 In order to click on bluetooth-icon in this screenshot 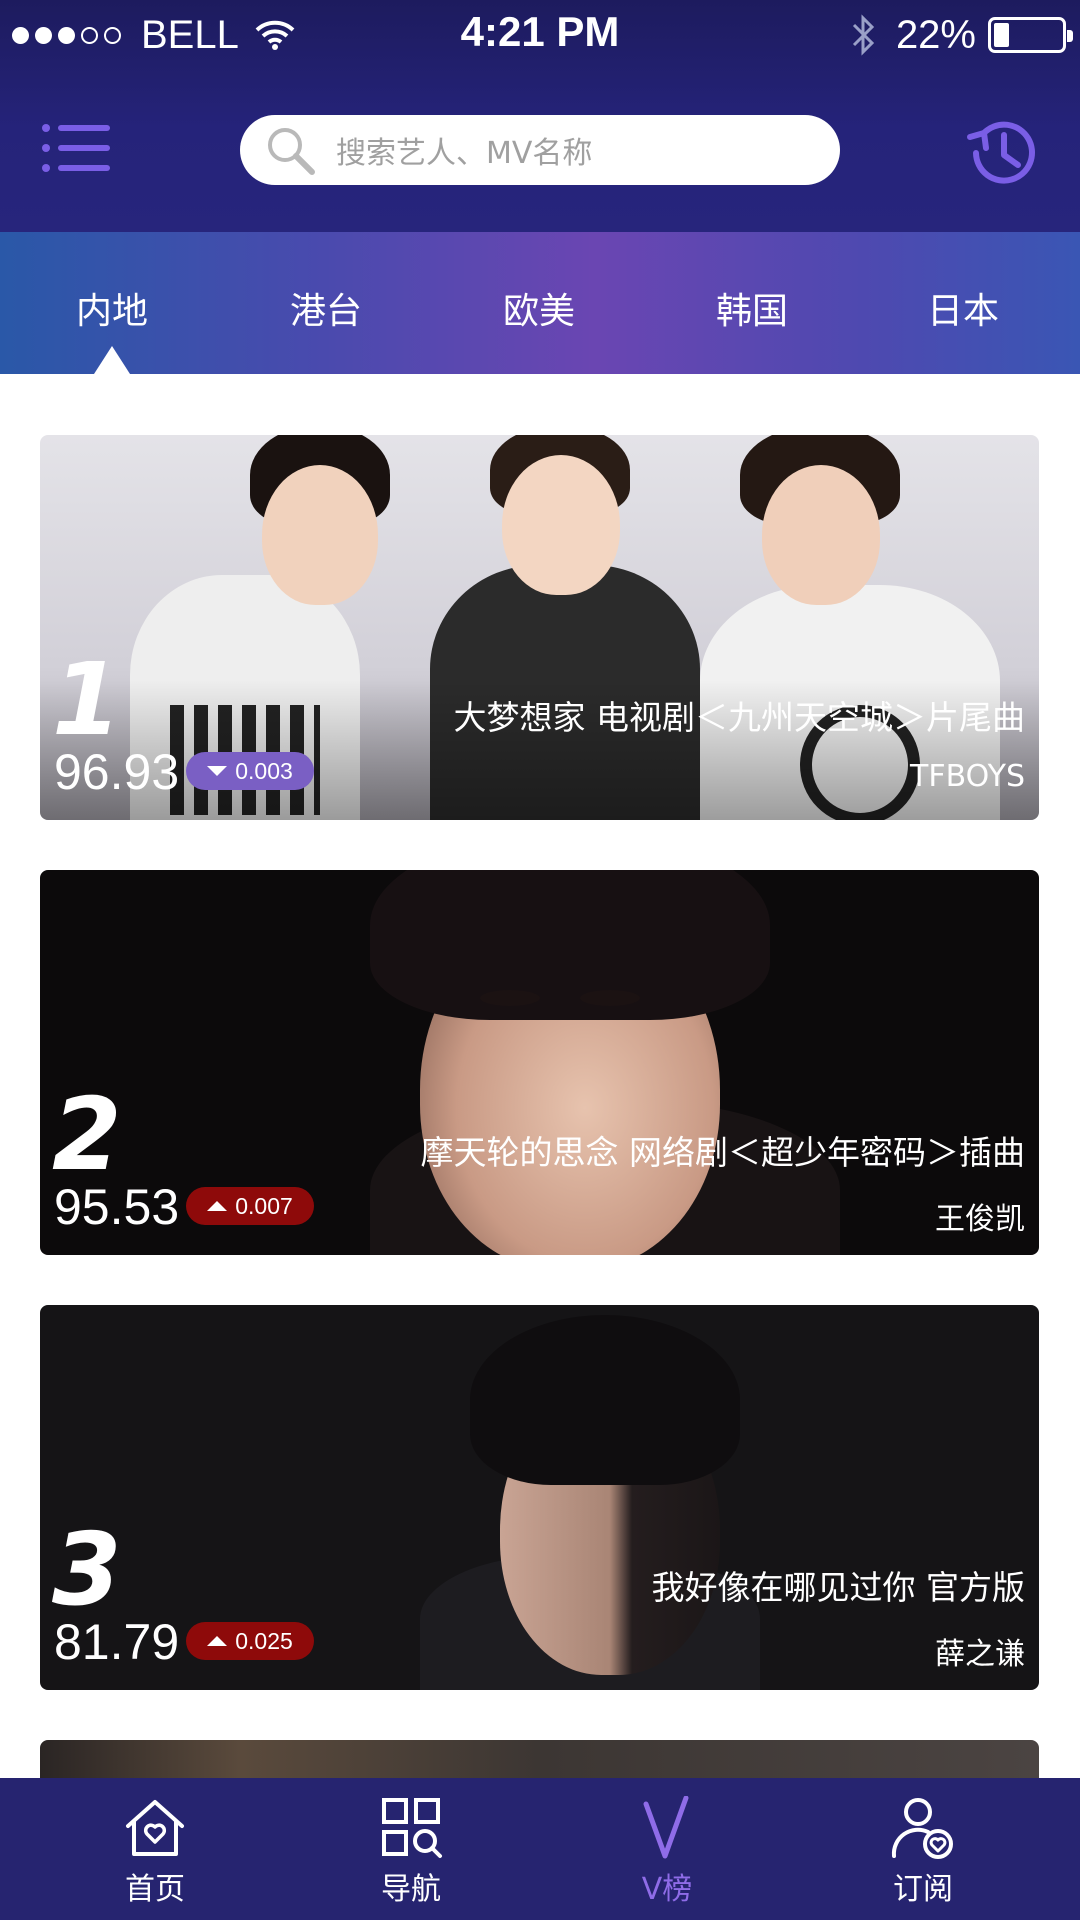, I will do `click(863, 35)`.